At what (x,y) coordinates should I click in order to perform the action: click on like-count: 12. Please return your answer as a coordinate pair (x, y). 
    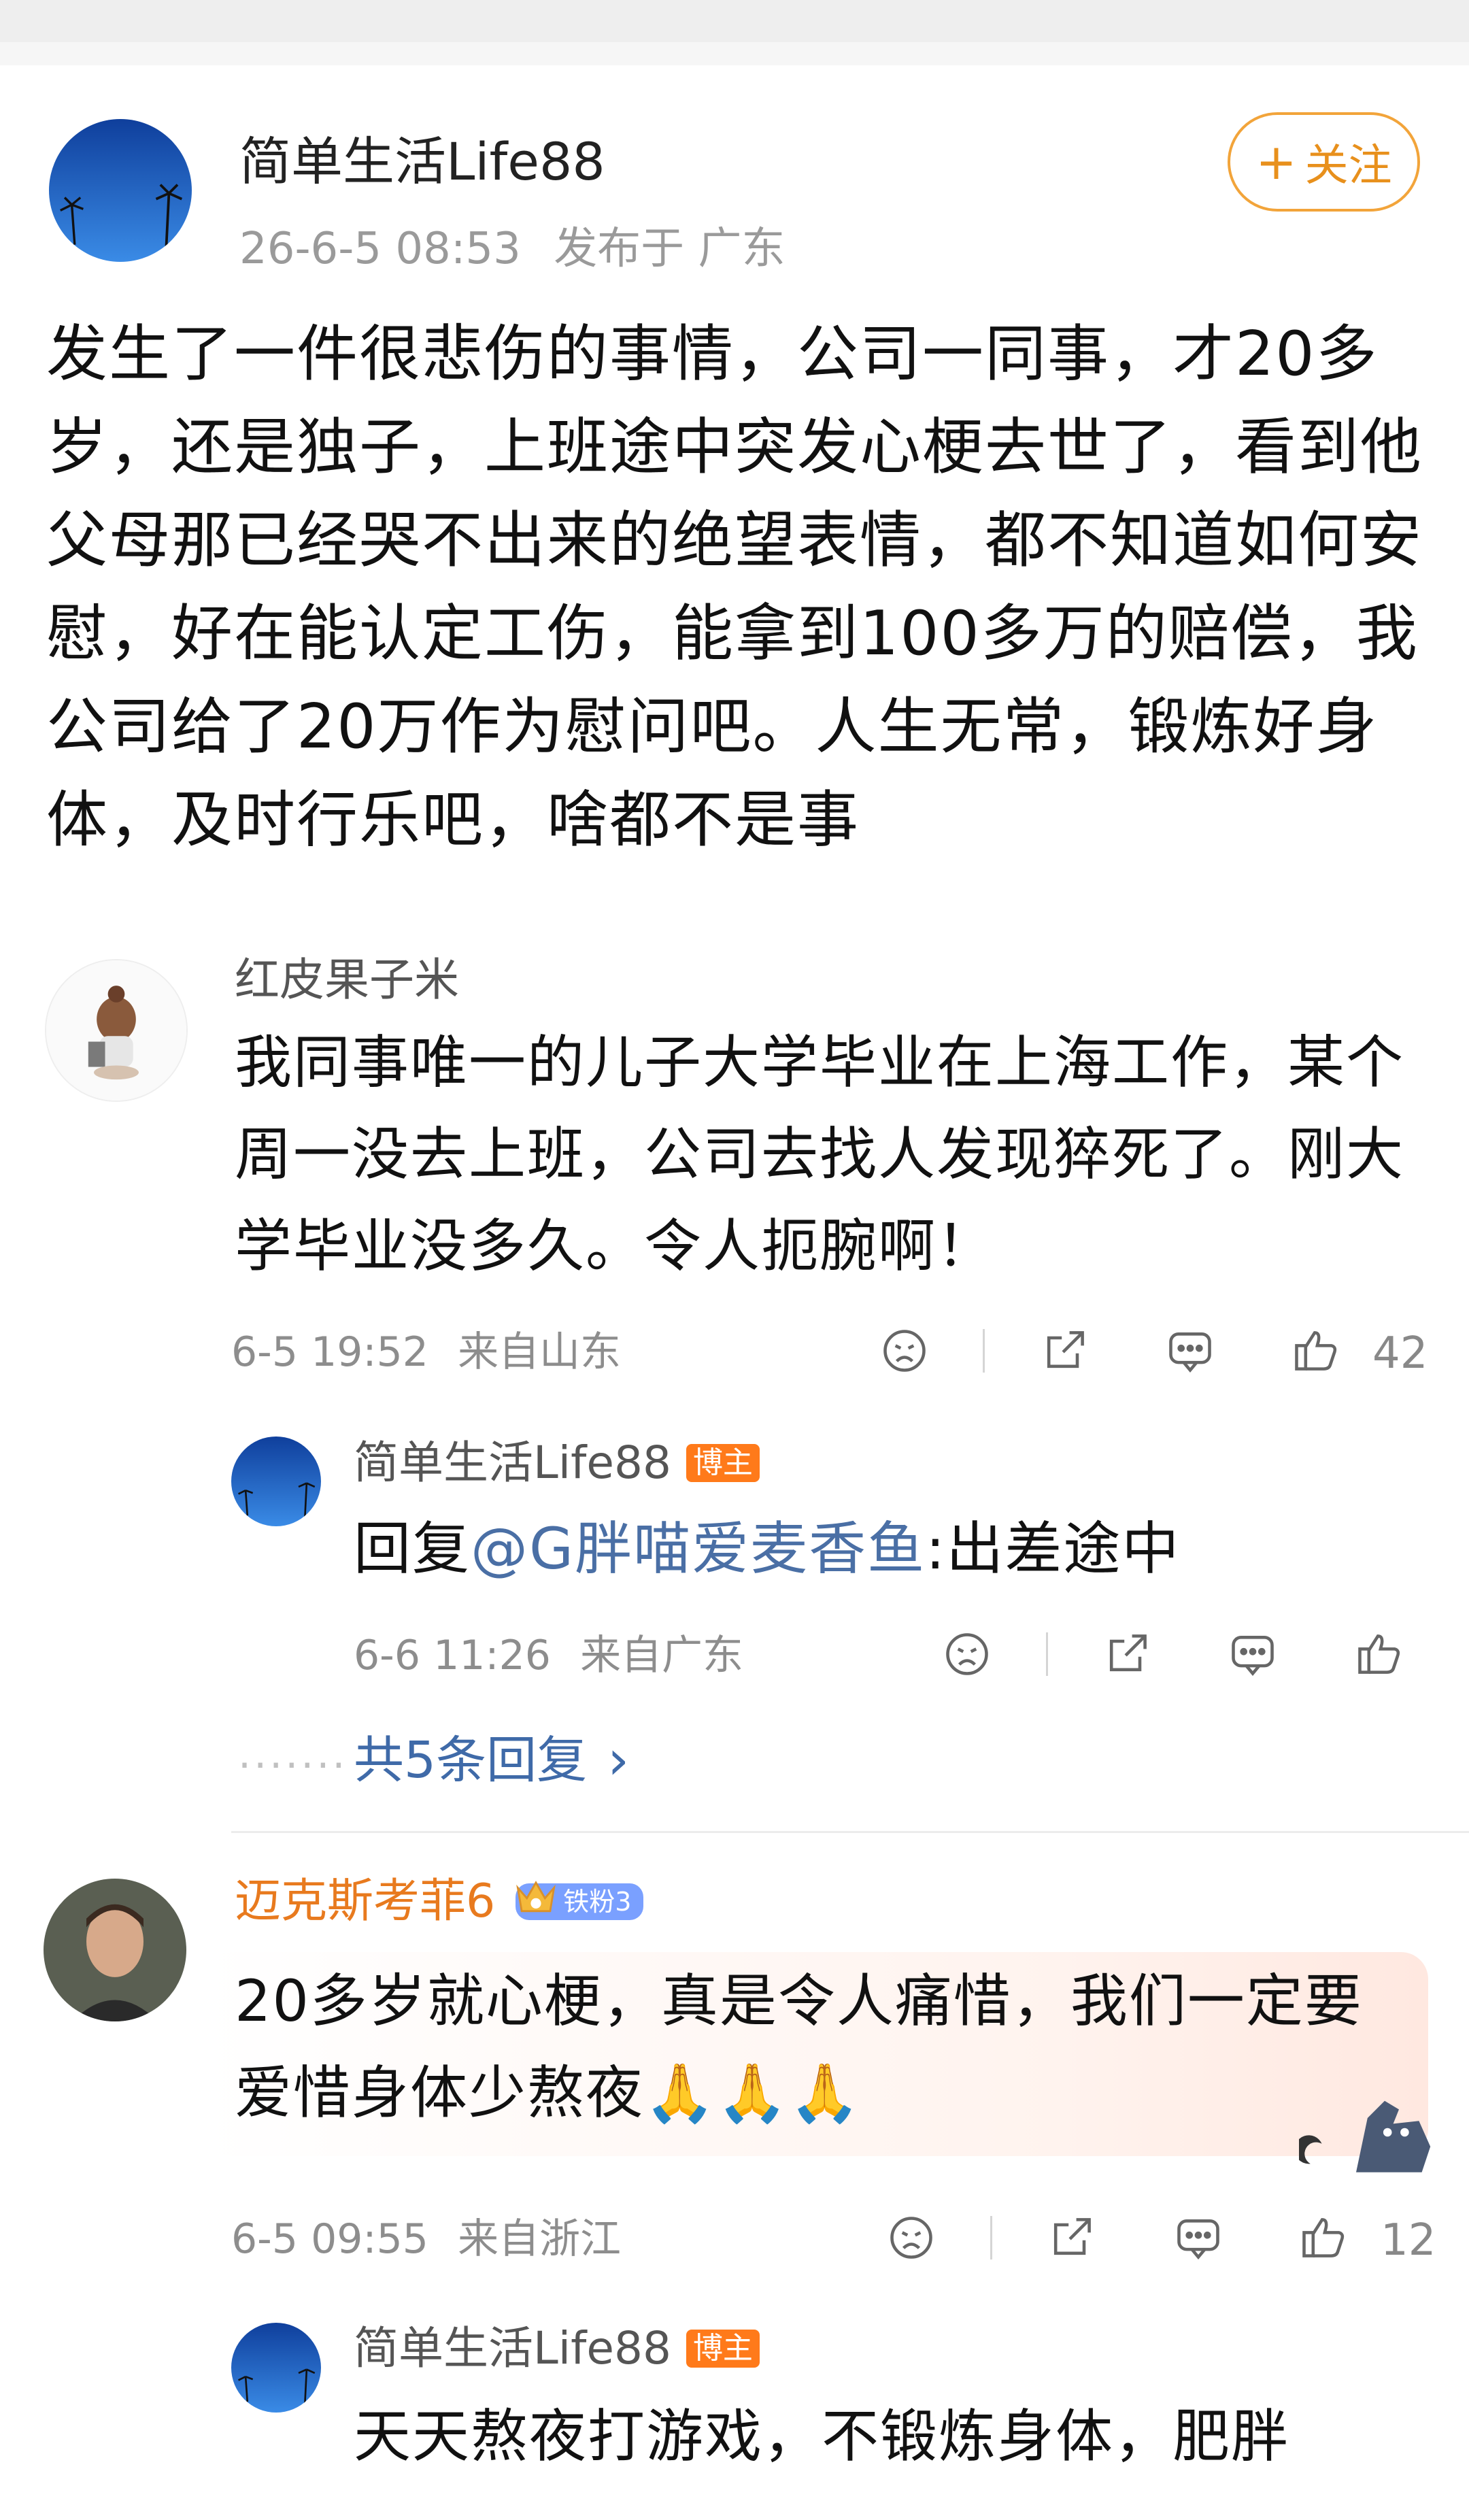
    Looking at the image, I should click on (1408, 2240).